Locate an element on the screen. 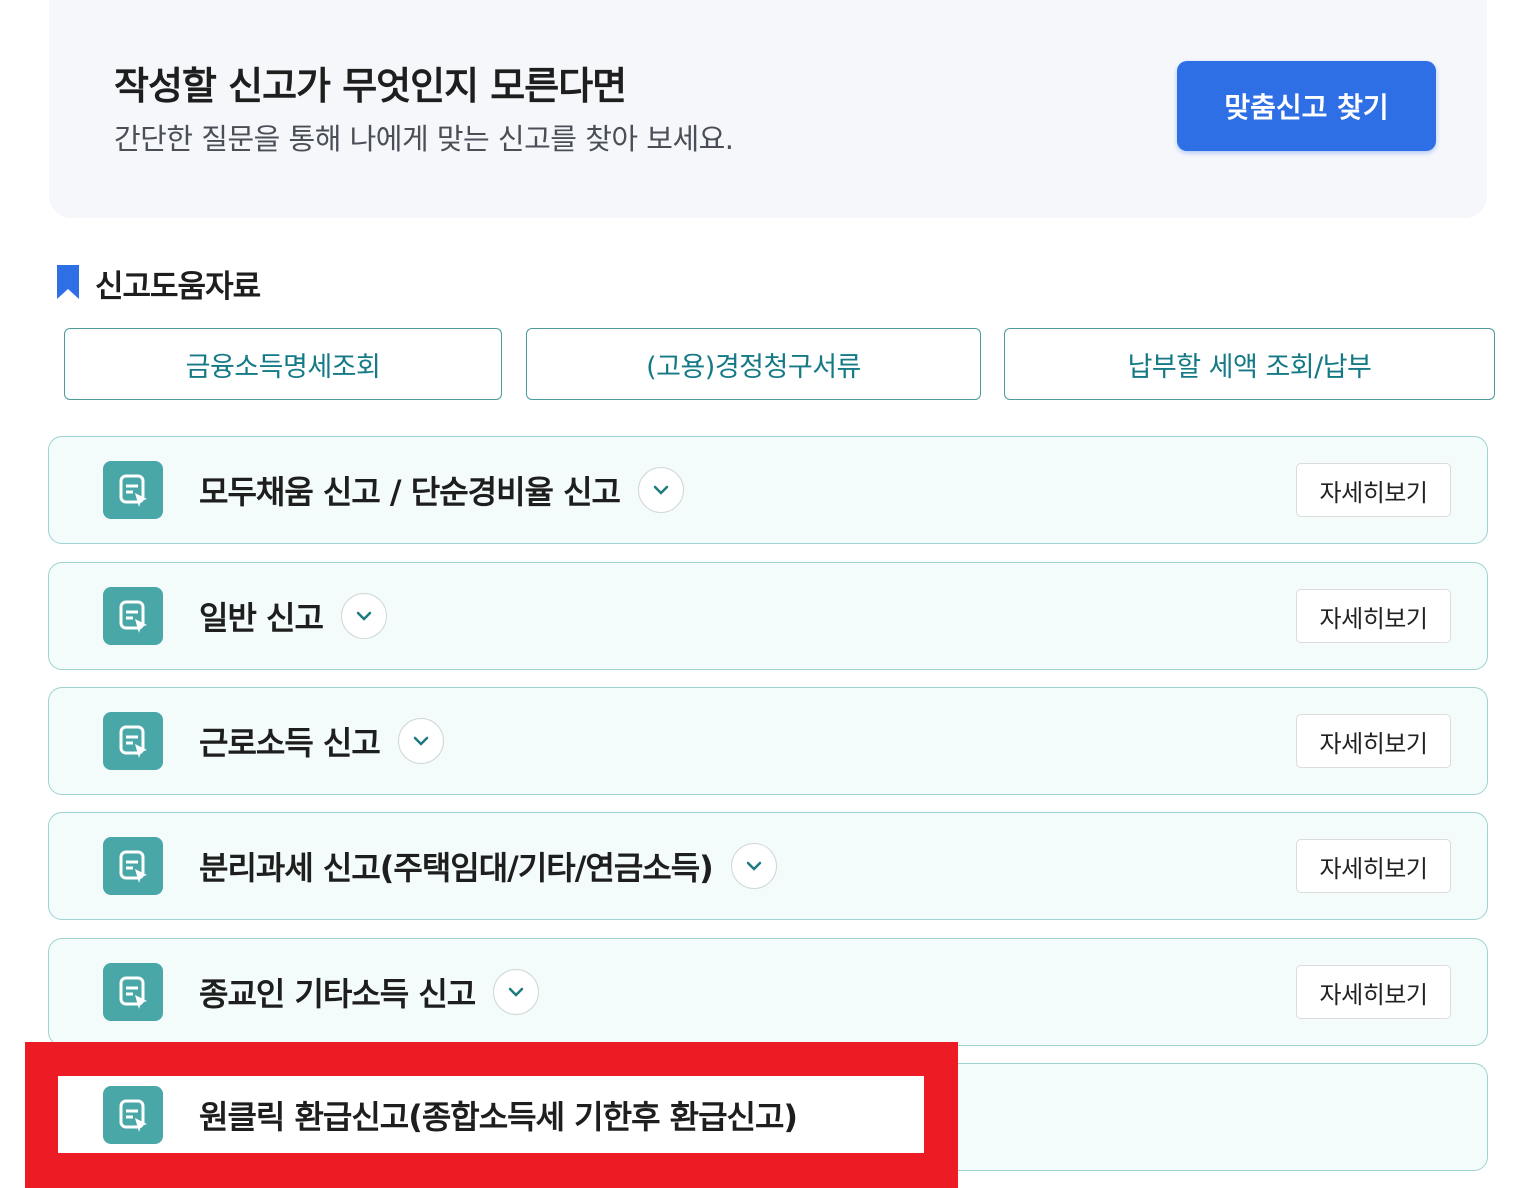 This screenshot has height=1188, width=1520. filing-card: 근로소득 신고 자세히보기 is located at coordinates (768, 741).